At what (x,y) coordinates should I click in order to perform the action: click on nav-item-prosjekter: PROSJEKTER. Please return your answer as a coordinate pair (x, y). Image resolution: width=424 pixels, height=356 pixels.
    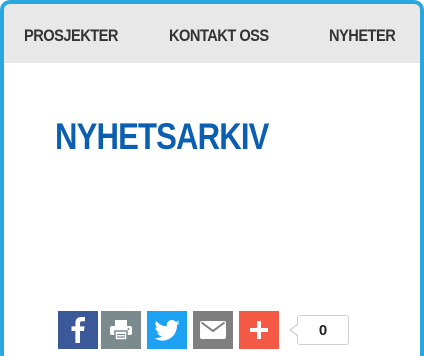
    Looking at the image, I should click on (71, 36).